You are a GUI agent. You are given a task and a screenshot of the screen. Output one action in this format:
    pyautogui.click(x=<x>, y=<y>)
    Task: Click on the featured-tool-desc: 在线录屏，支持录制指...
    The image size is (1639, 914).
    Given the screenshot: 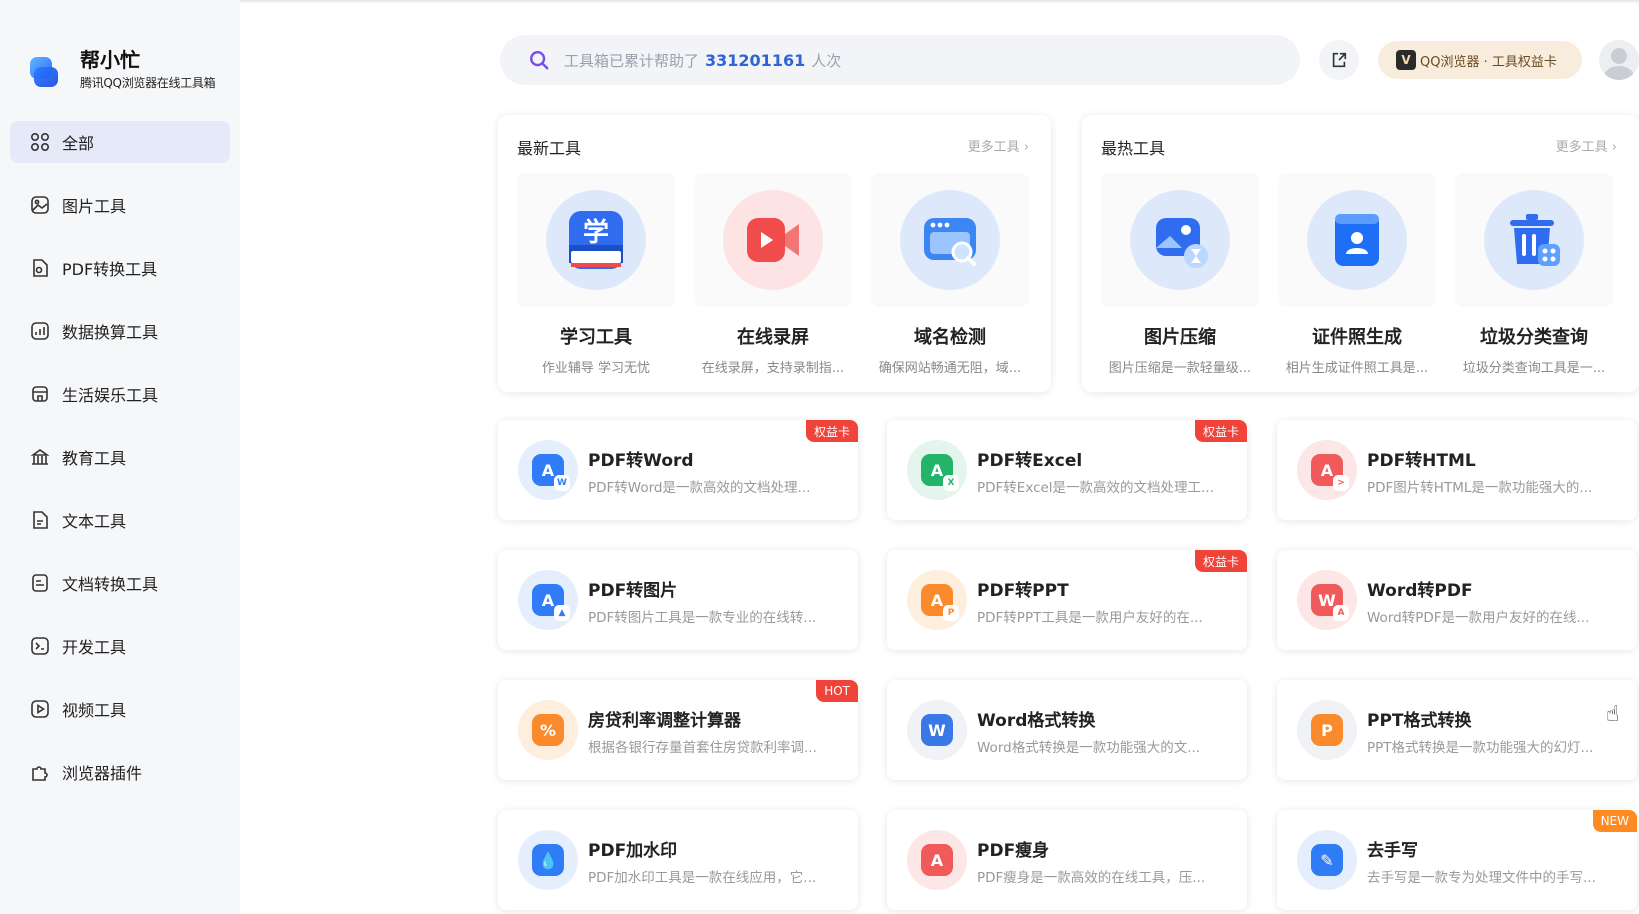 What is the action you would take?
    pyautogui.click(x=773, y=368)
    